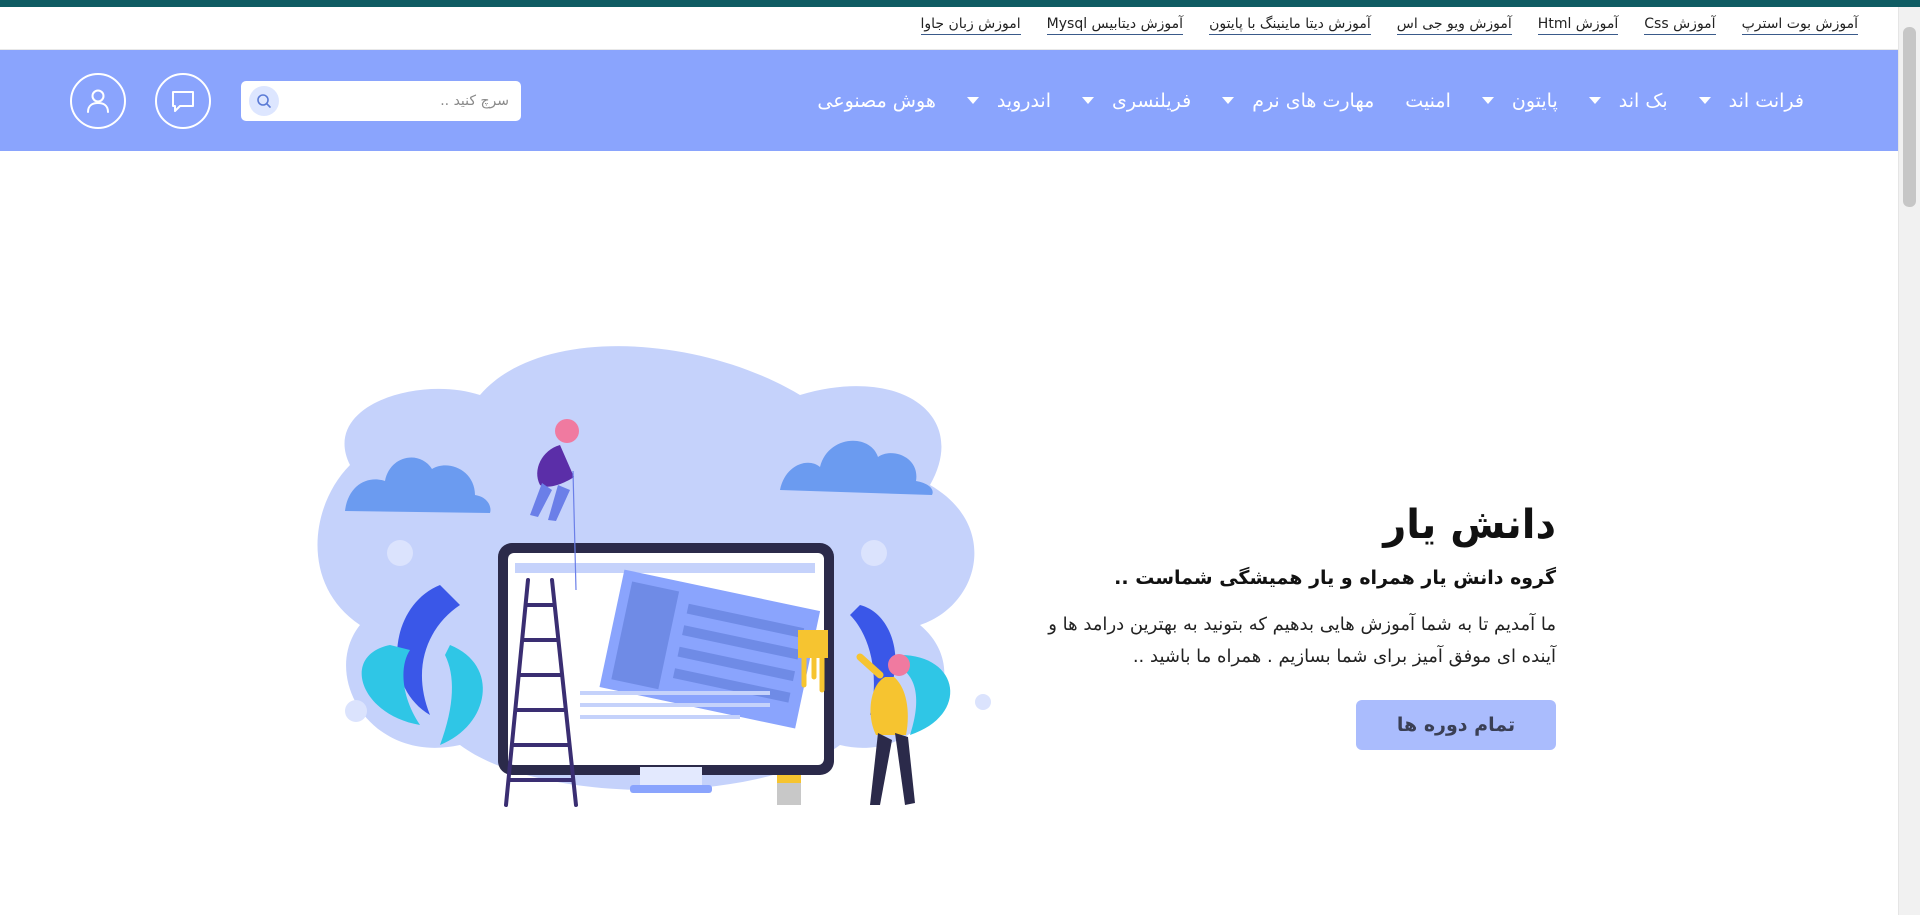 This screenshot has height=915, width=1920. I want to click on menu-item-label: بک اند, so click(1643, 100).